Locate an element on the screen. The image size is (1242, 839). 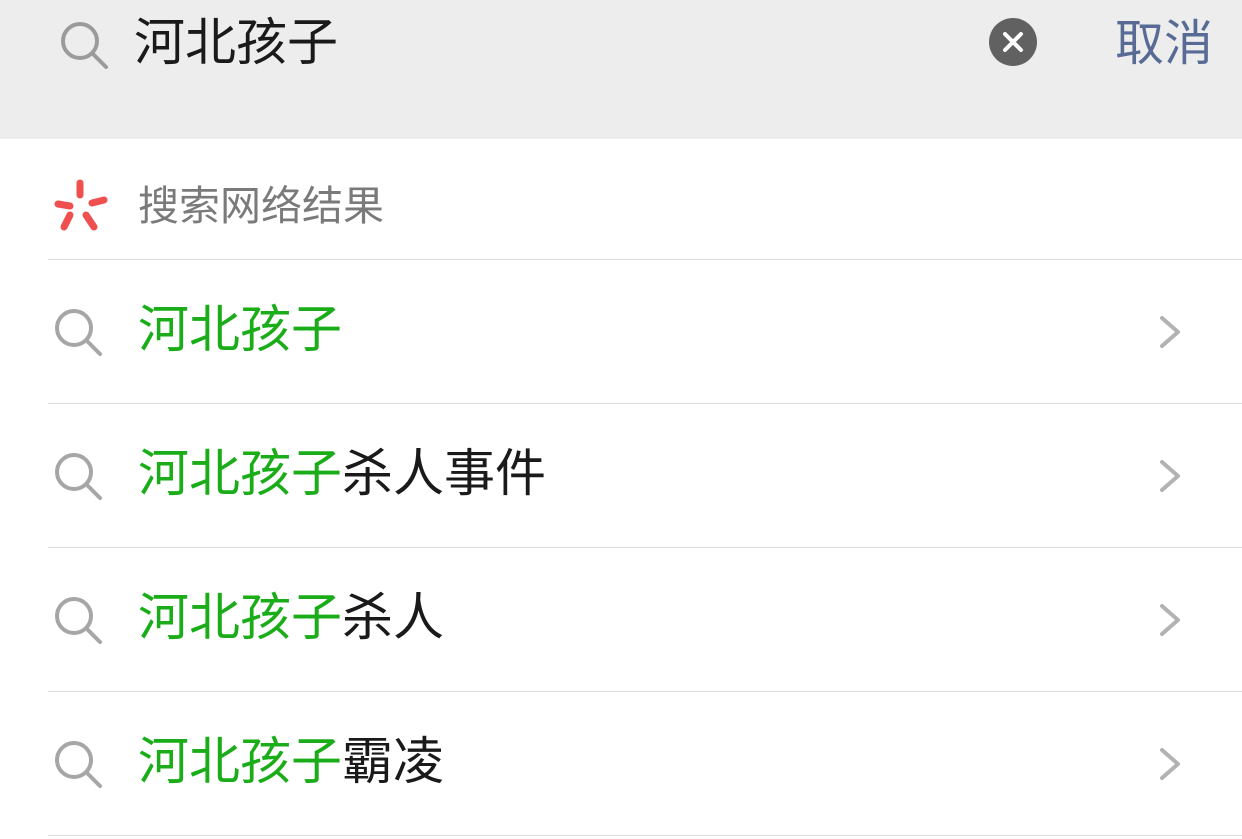
cancel-button: 取消 is located at coordinates (1164, 44).